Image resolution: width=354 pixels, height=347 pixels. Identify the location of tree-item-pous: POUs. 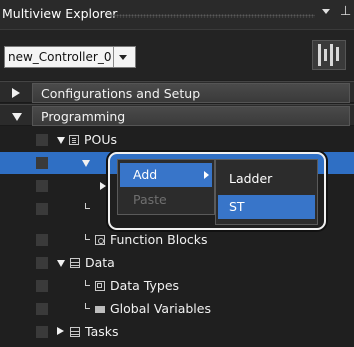
(177, 140).